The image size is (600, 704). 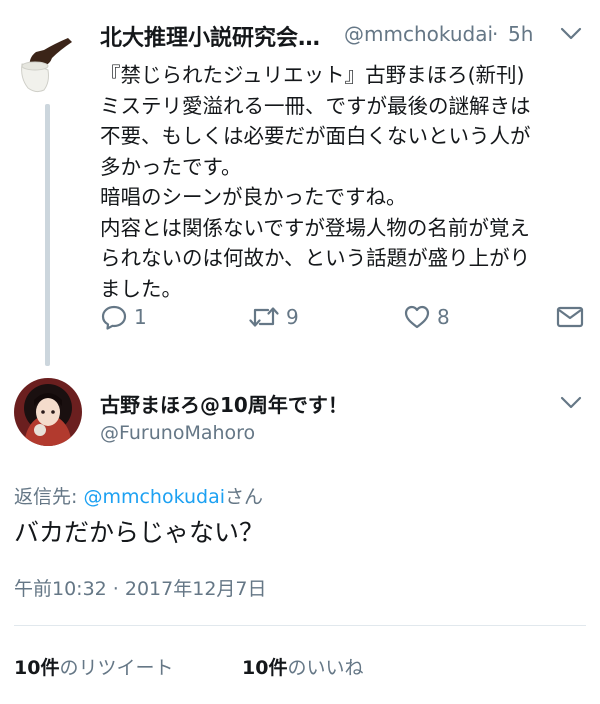 I want to click on reply-mention-link: @mmchokudai, so click(x=154, y=497).